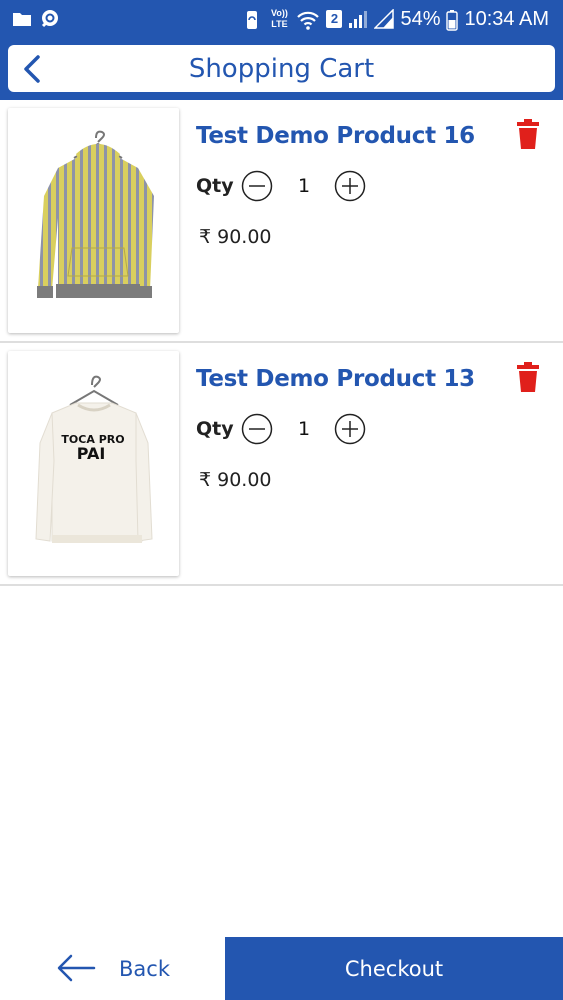 Image resolution: width=563 pixels, height=1000 pixels. I want to click on product-thumbnail: TOCA PRO PAI, so click(93, 463).